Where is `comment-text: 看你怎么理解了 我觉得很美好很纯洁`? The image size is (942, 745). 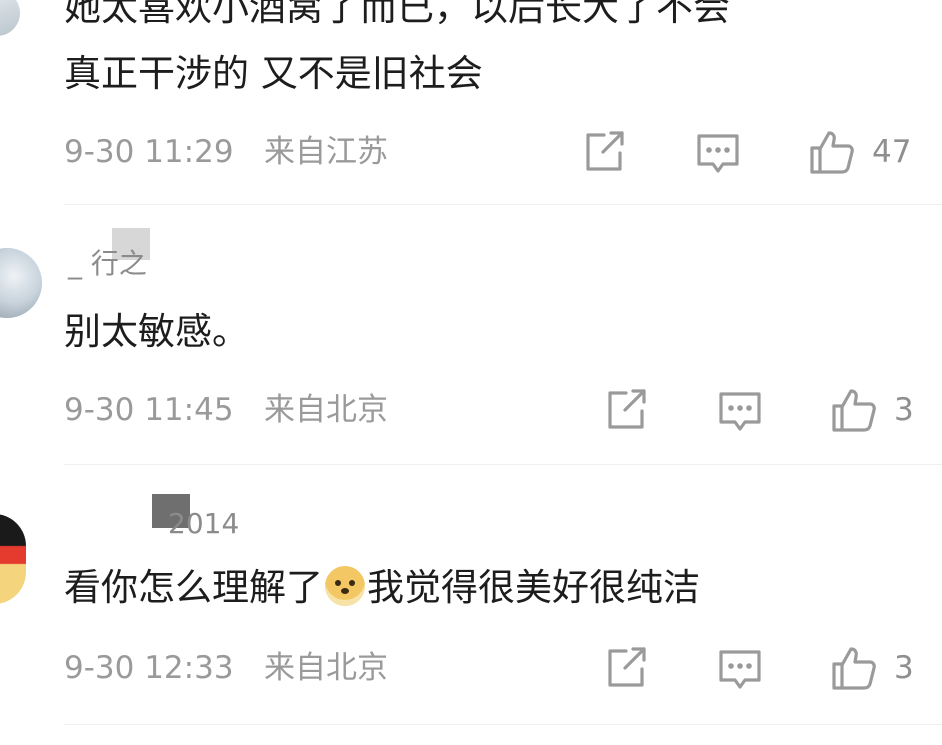 comment-text: 看你怎么理解了 我觉得很美好很纯洁 is located at coordinates (382, 588).